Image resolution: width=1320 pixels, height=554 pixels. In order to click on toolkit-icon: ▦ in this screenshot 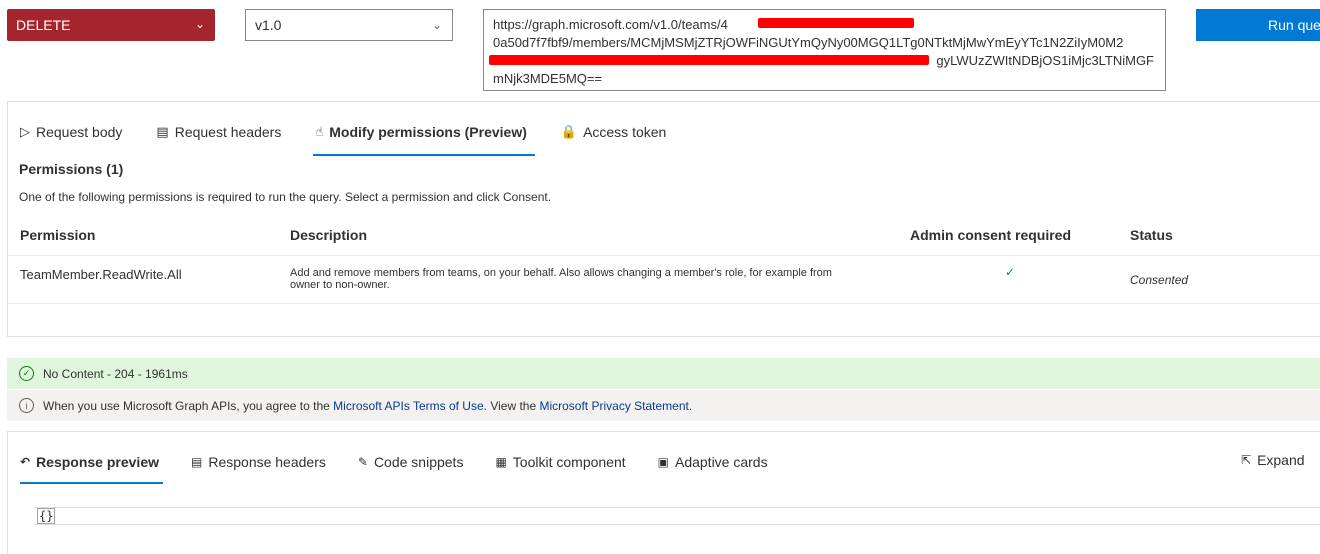, I will do `click(501, 462)`.